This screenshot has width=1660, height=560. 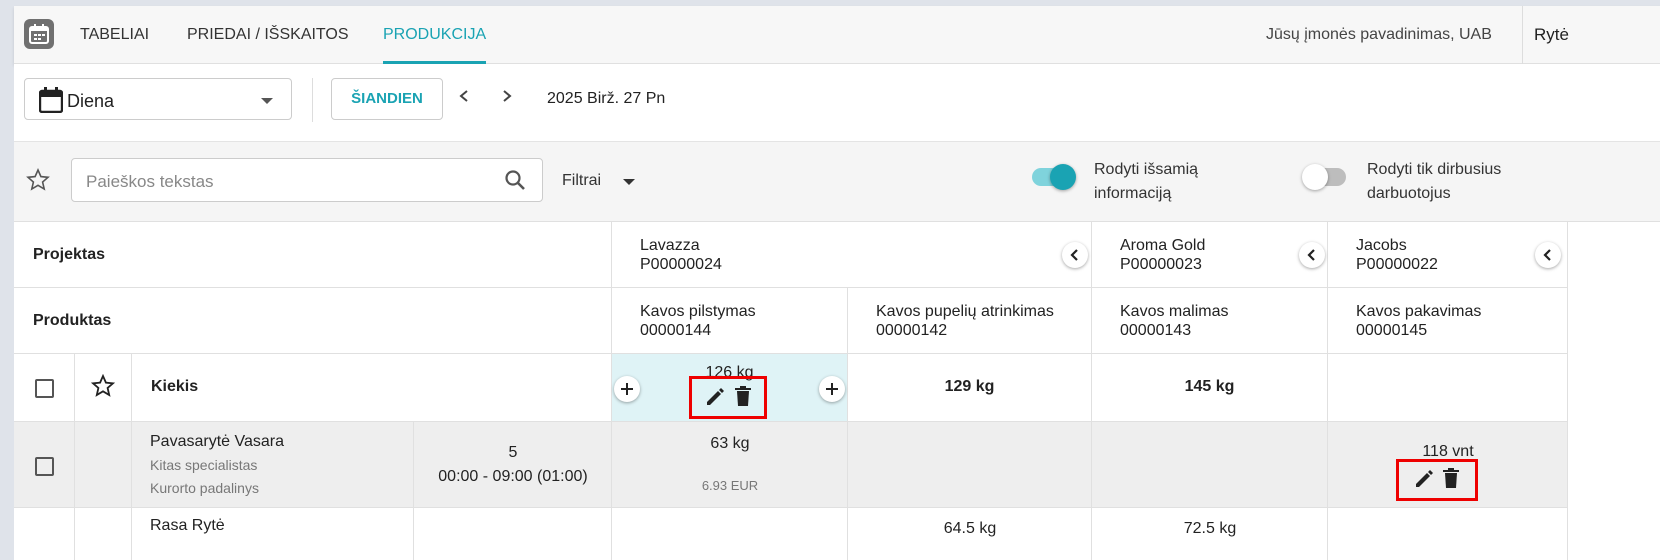 I want to click on date-toolbar: Diena ŠIANDIEN 2025 Birž. 27 Pn, so click(x=837, y=103).